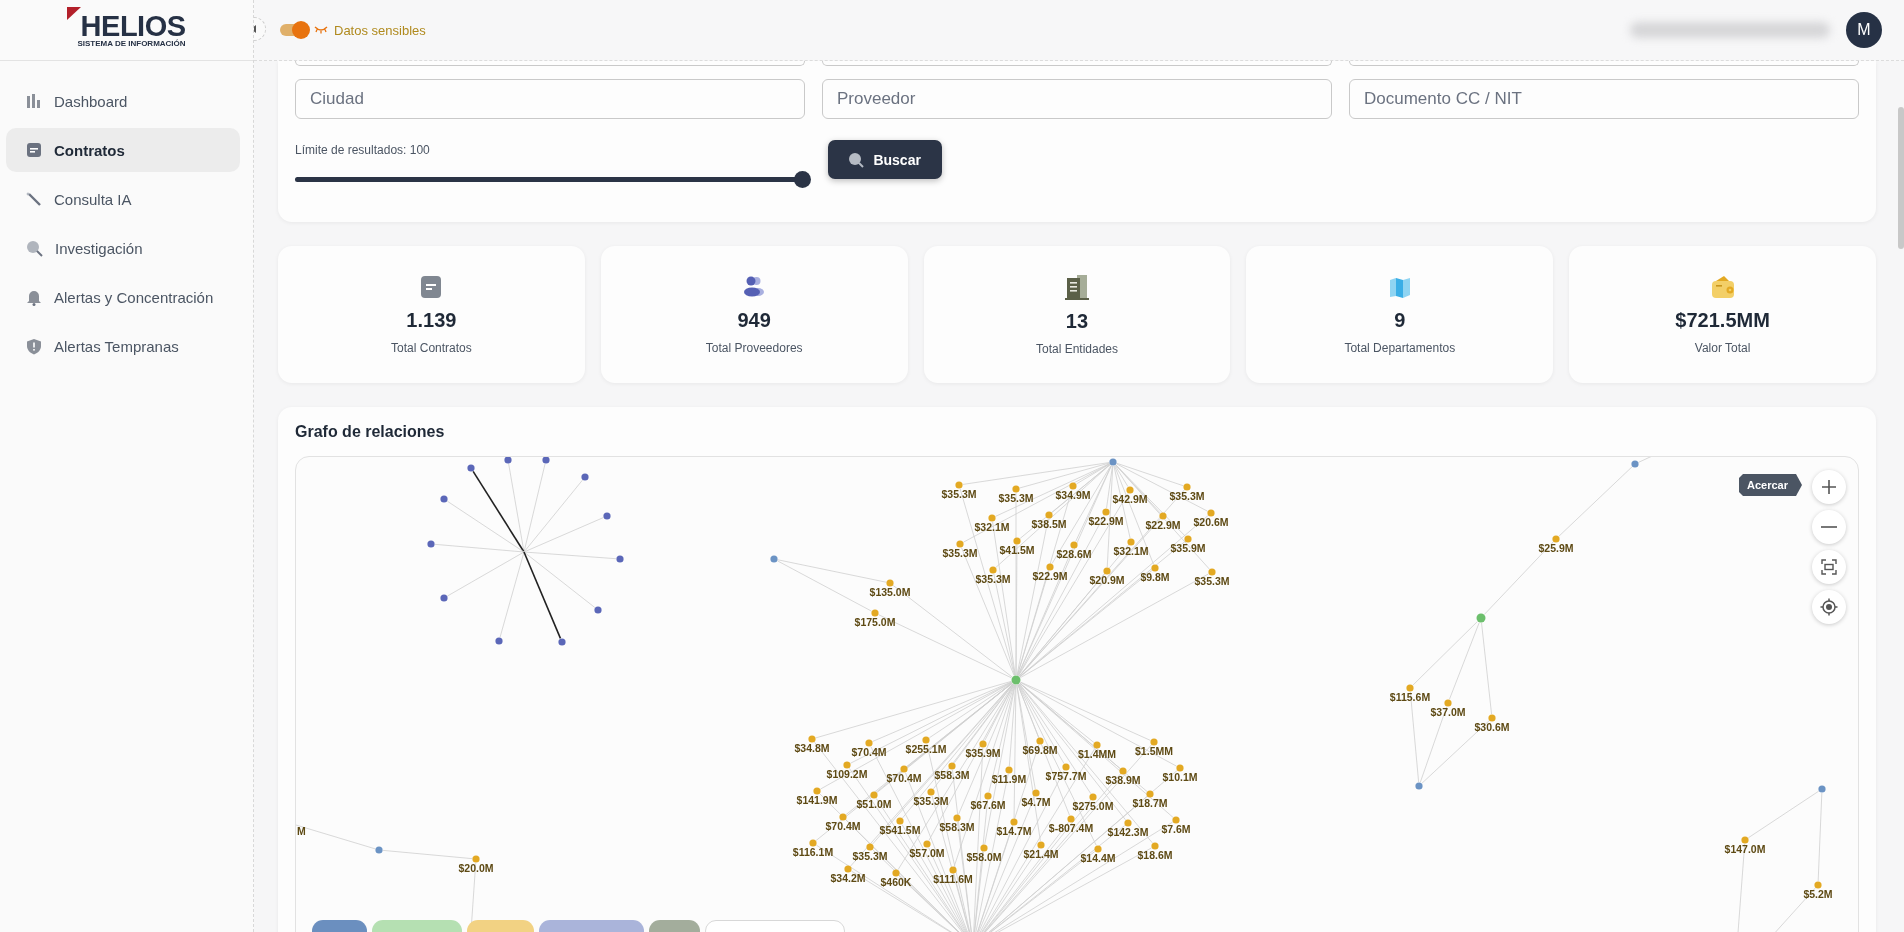 The image size is (1904, 932). Describe the element at coordinates (884, 159) in the screenshot. I see `search-button: Buscar` at that location.